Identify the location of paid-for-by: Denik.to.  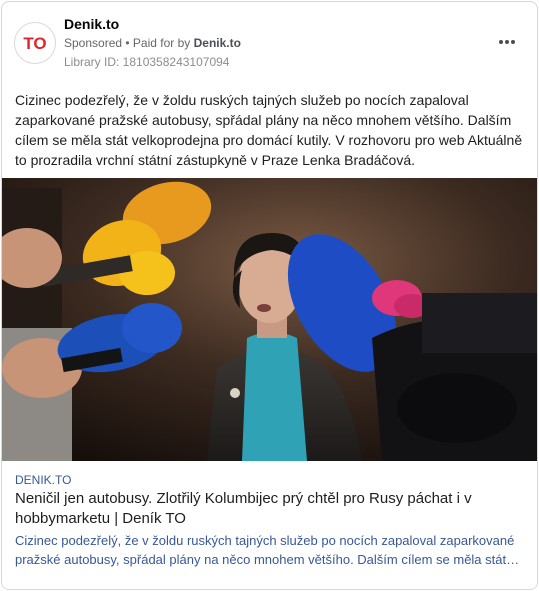
(217, 43).